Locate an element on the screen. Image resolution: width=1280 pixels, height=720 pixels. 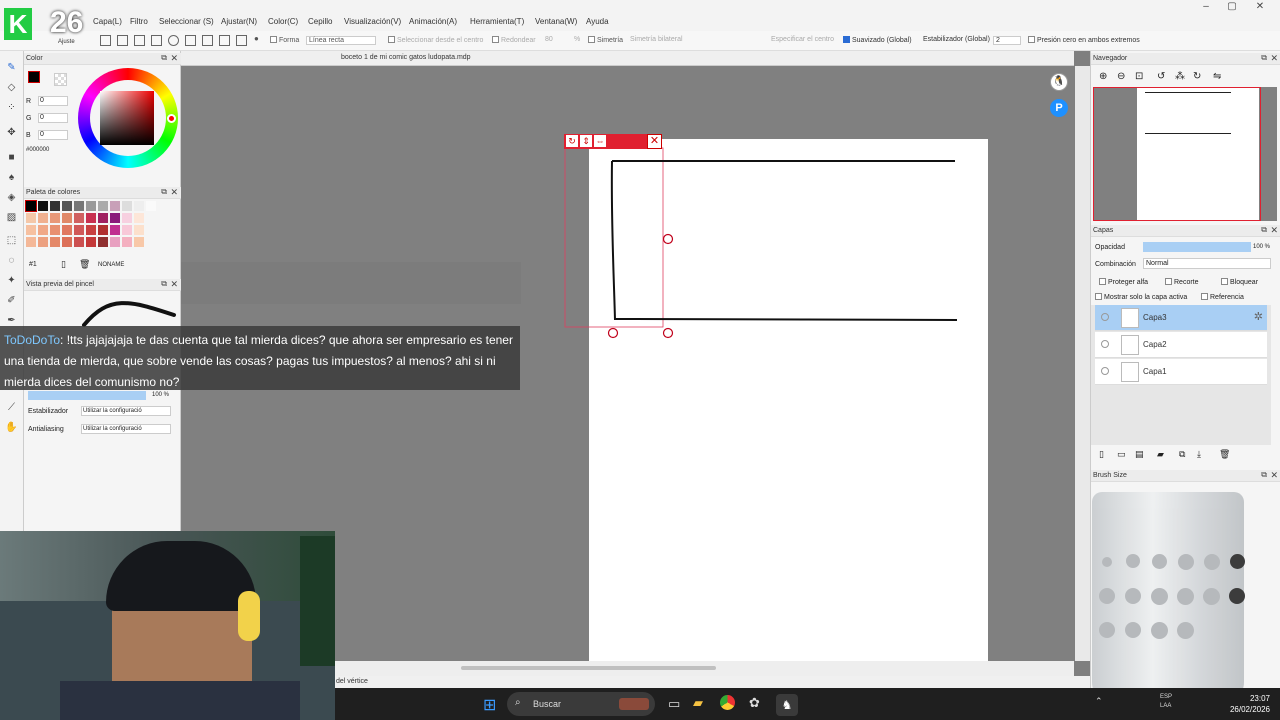
menu-filtro: Filtro is located at coordinates (139, 21).